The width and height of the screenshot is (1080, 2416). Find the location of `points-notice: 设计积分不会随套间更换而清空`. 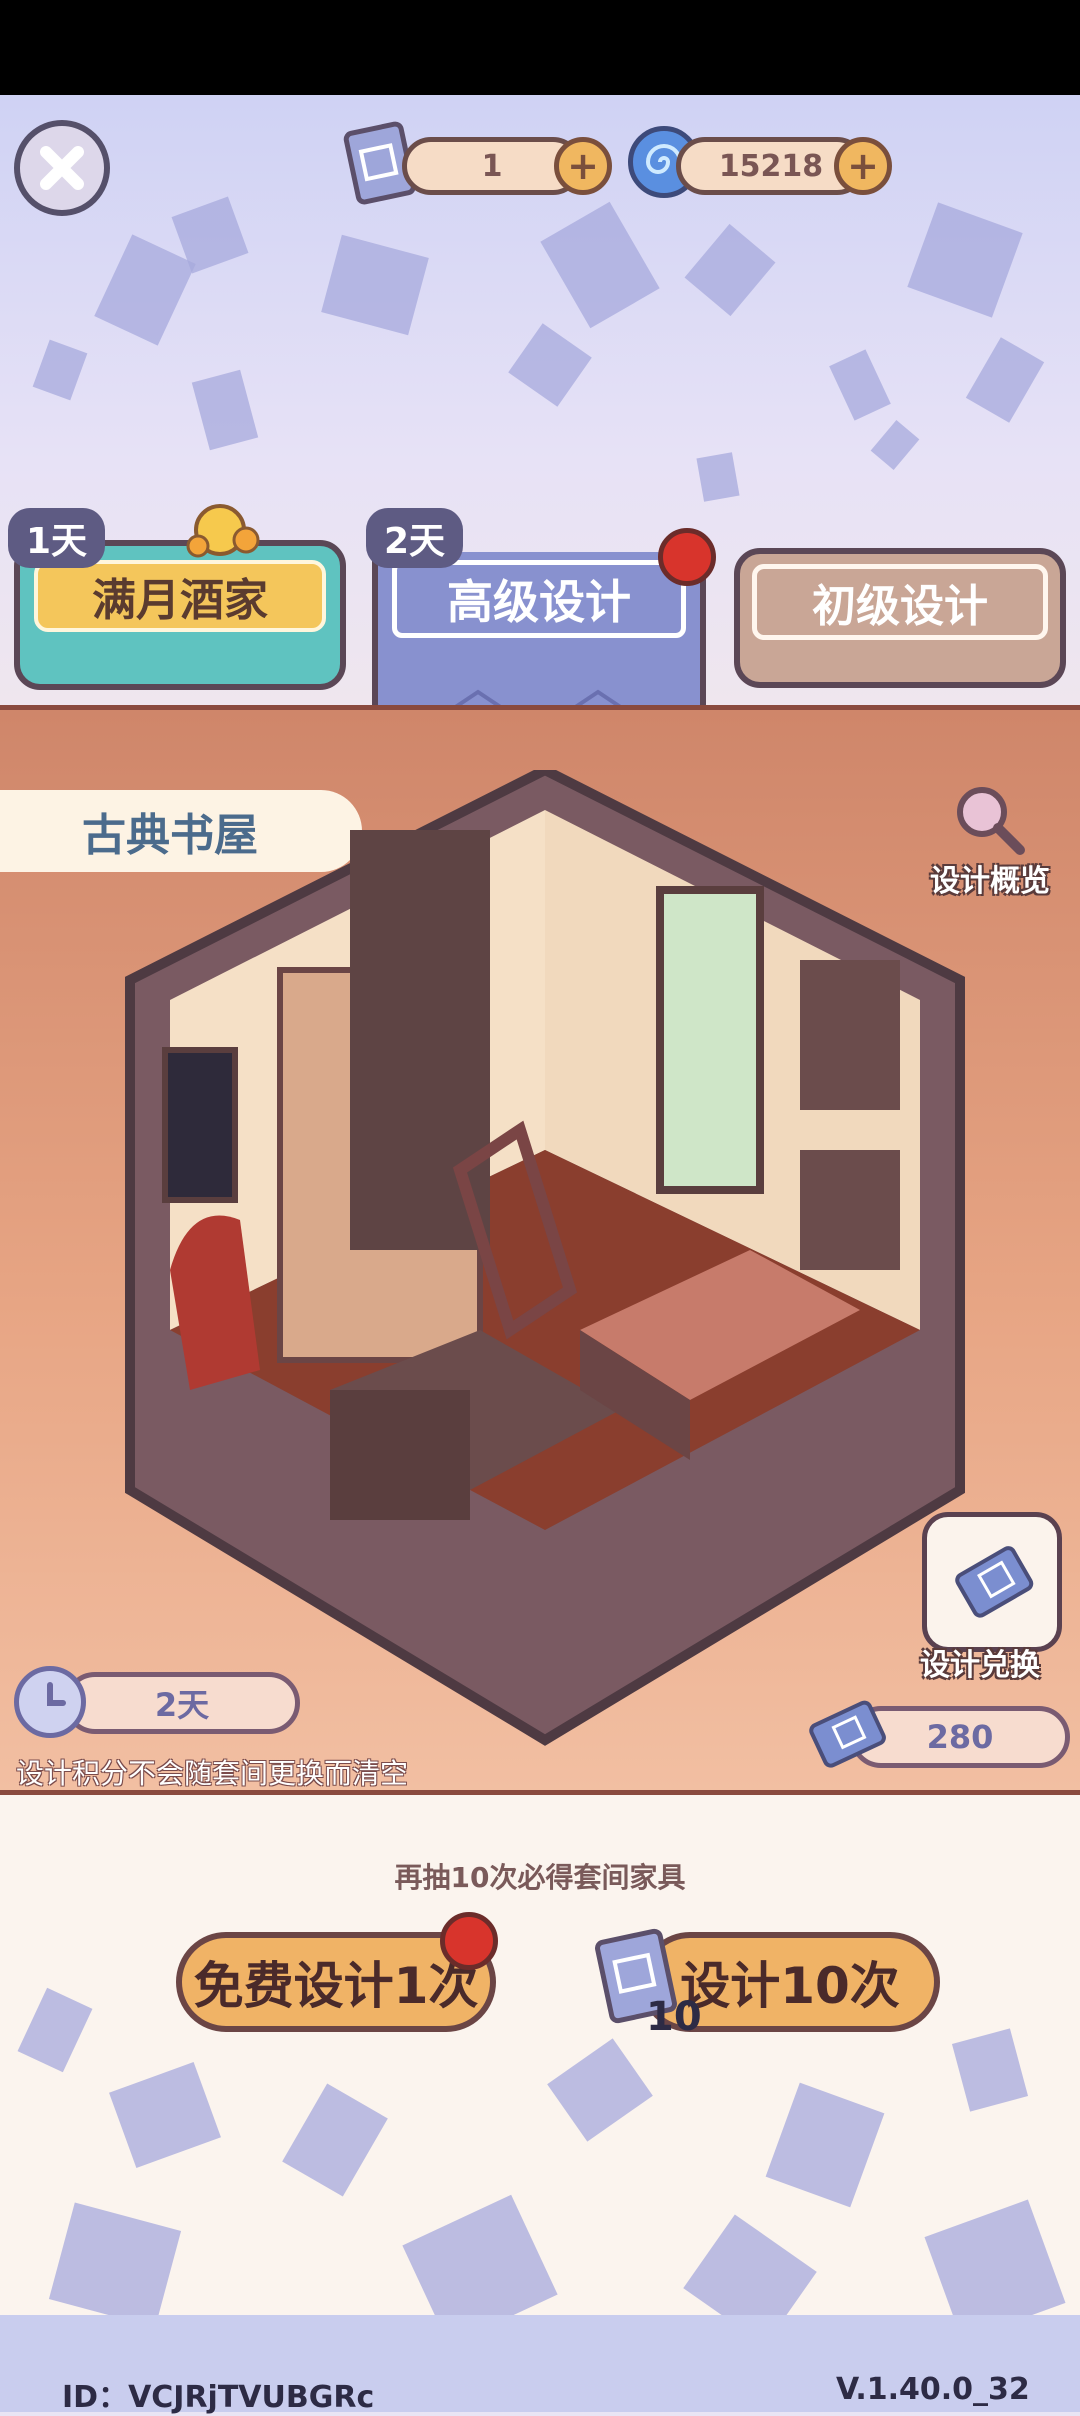

points-notice: 设计积分不会随套间更换而清空 is located at coordinates (212, 1773).